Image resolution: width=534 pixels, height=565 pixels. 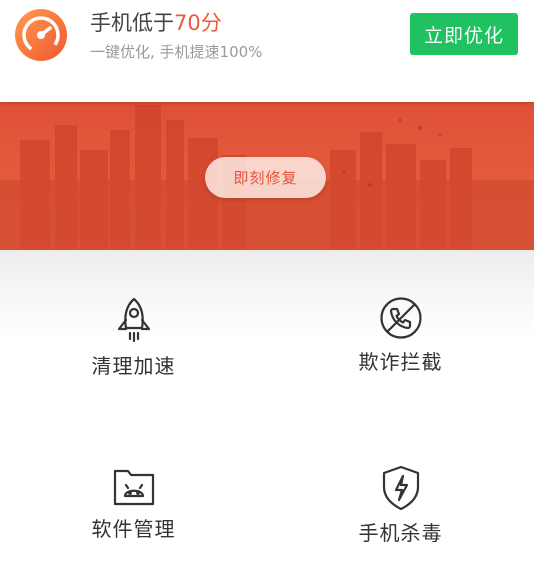 What do you see at coordinates (41, 35) in the screenshot?
I see `speedometer-icon` at bounding box center [41, 35].